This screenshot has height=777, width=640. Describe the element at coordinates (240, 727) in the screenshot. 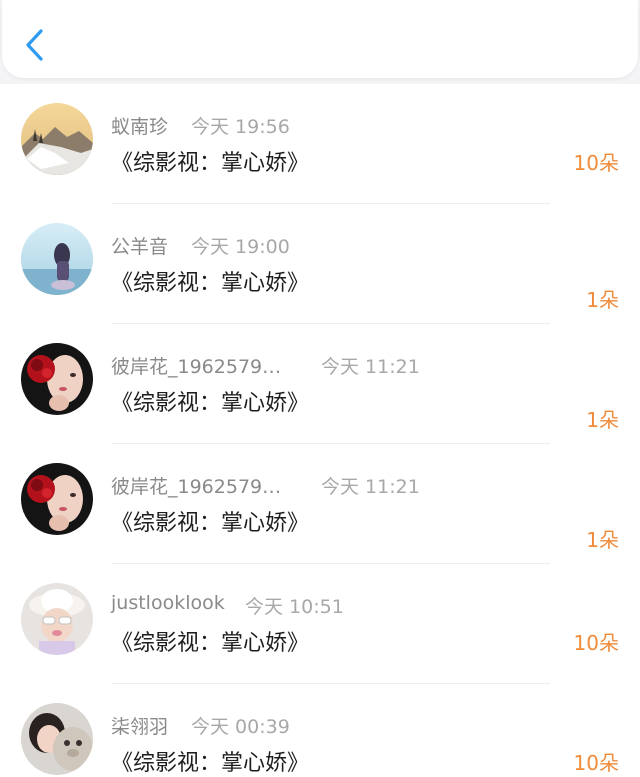

I see `timestamp: 今天 00:39` at that location.